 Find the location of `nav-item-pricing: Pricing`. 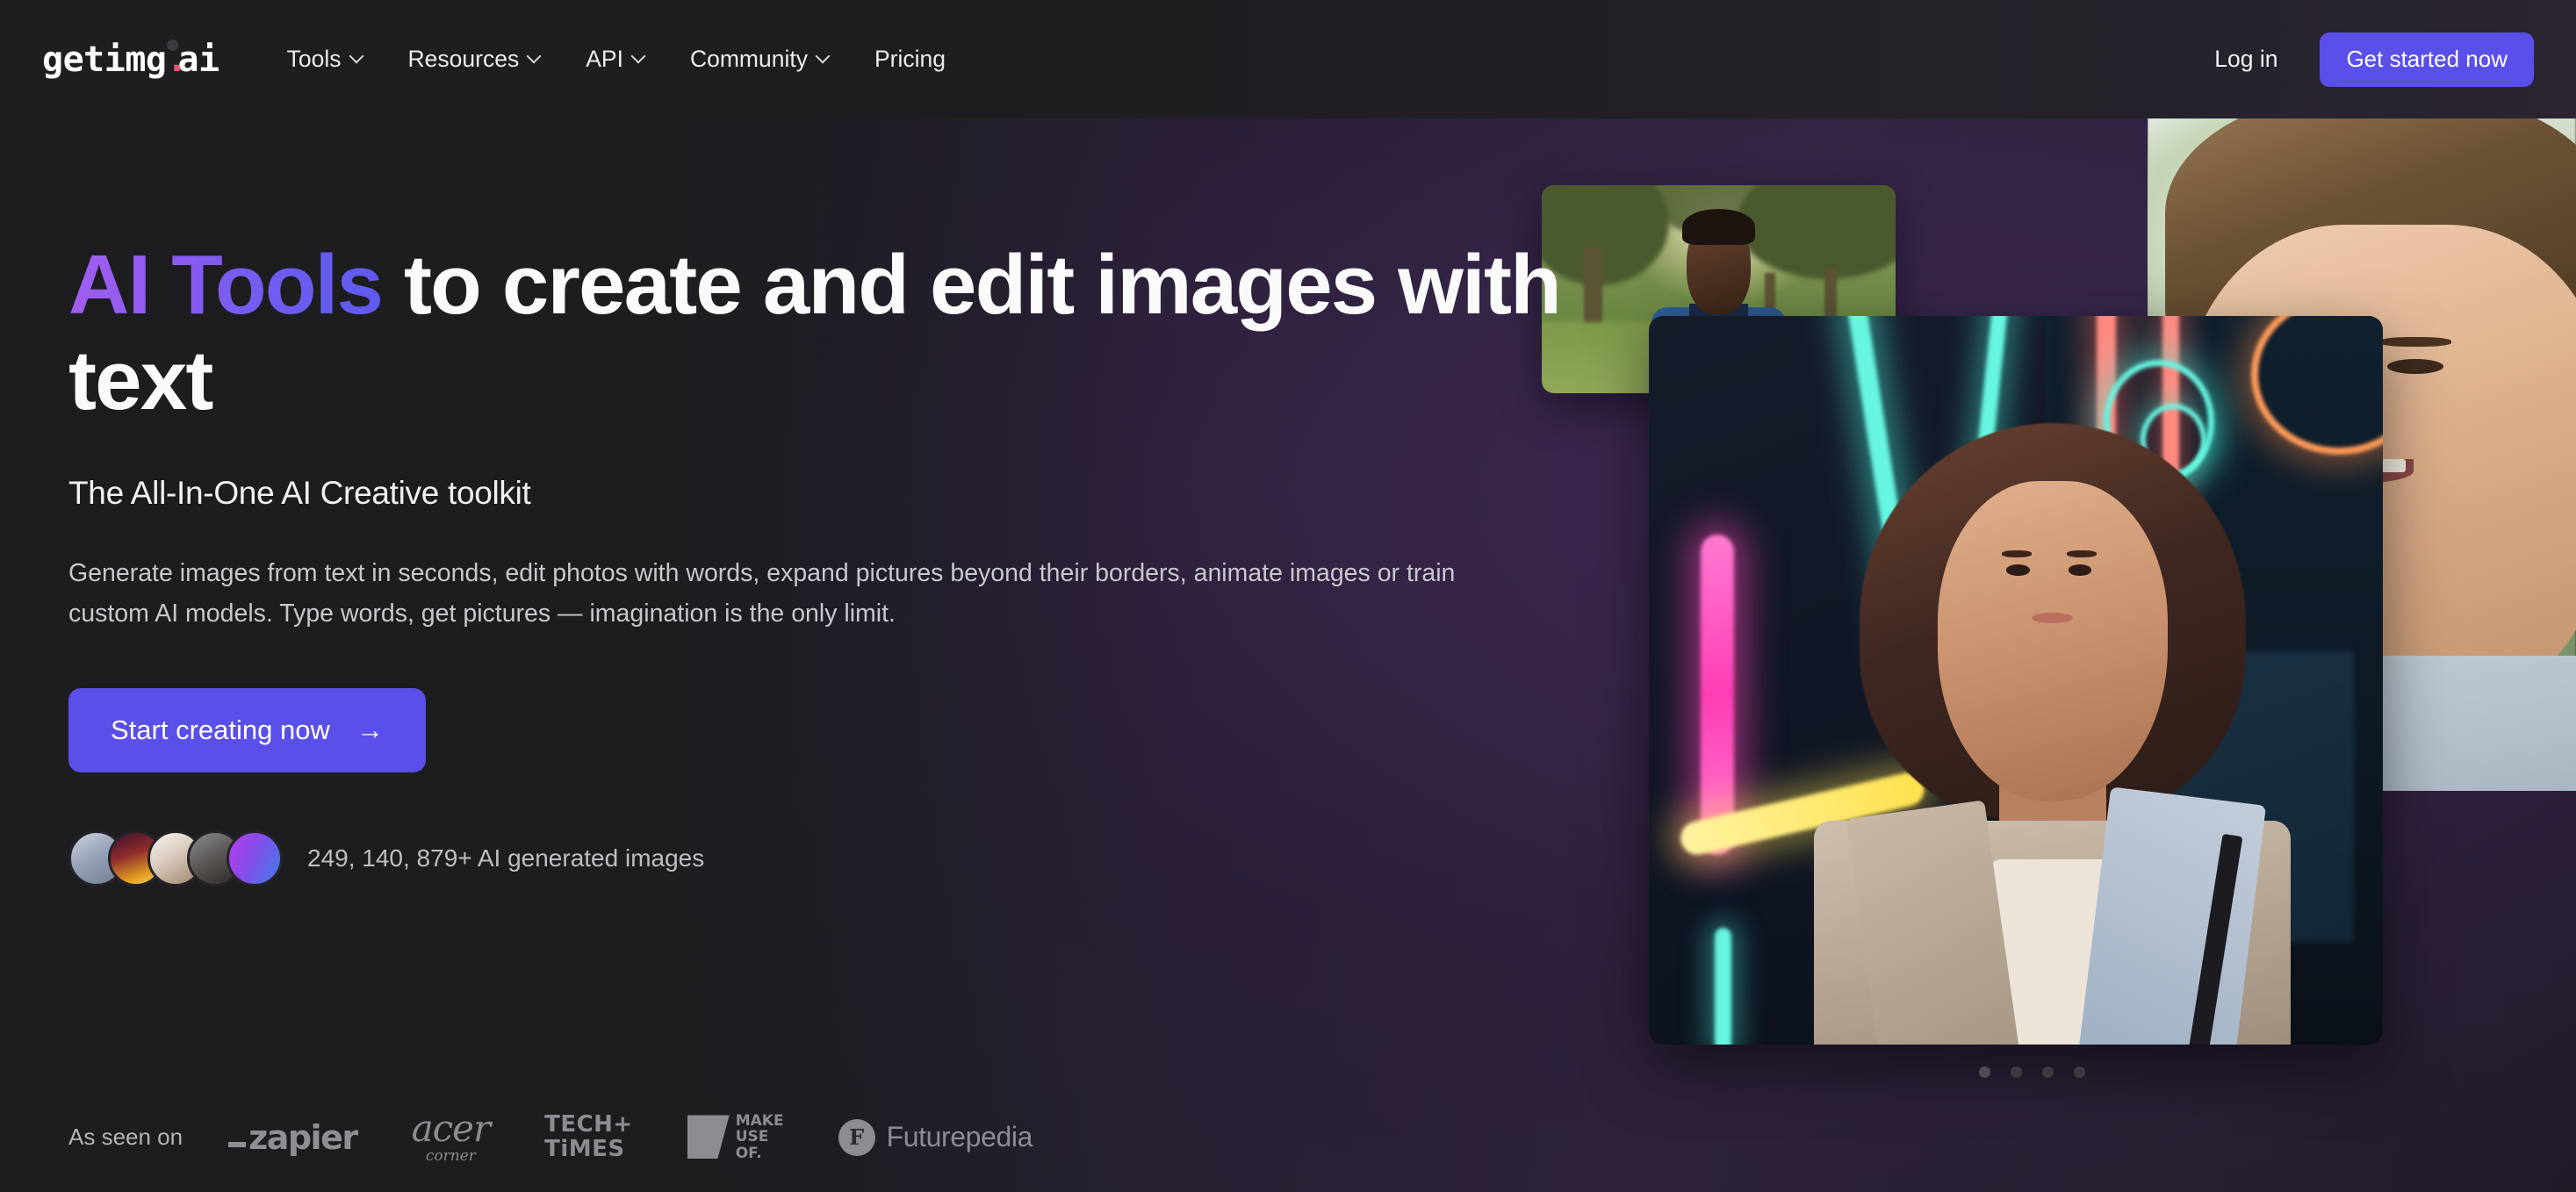

nav-item-pricing: Pricing is located at coordinates (910, 60).